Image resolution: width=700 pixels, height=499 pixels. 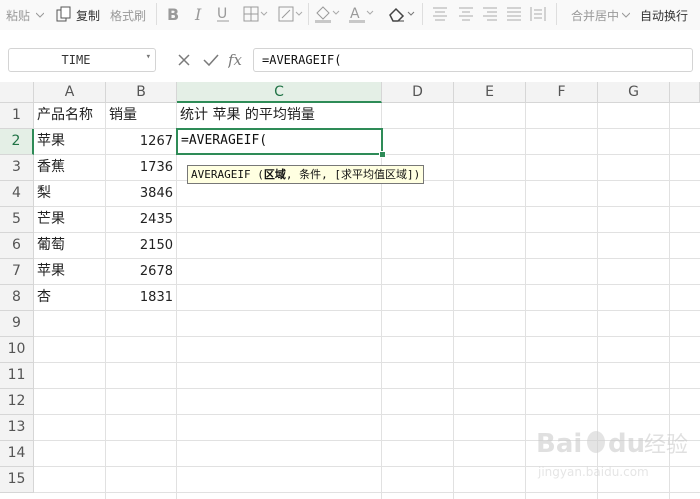 What do you see at coordinates (353, 174) in the screenshot?
I see `tooltip-remaining-args: , 条件, [求平均值区域])` at bounding box center [353, 174].